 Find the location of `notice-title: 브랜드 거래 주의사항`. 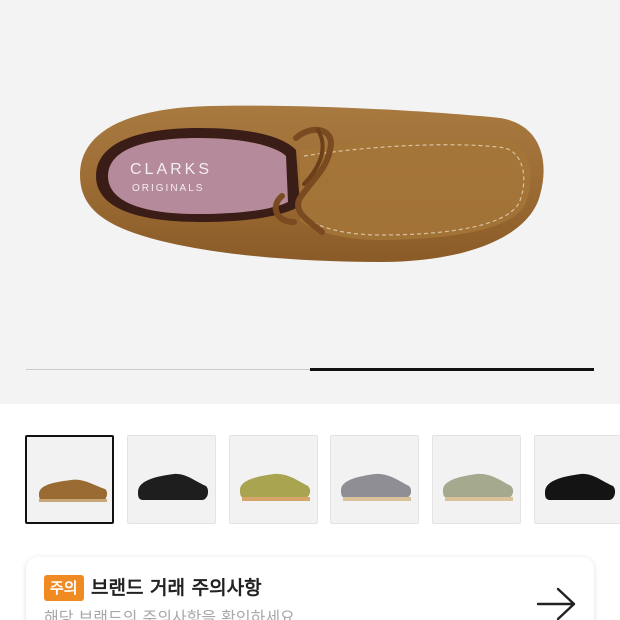

notice-title: 브랜드 거래 주의사항 is located at coordinates (176, 588).